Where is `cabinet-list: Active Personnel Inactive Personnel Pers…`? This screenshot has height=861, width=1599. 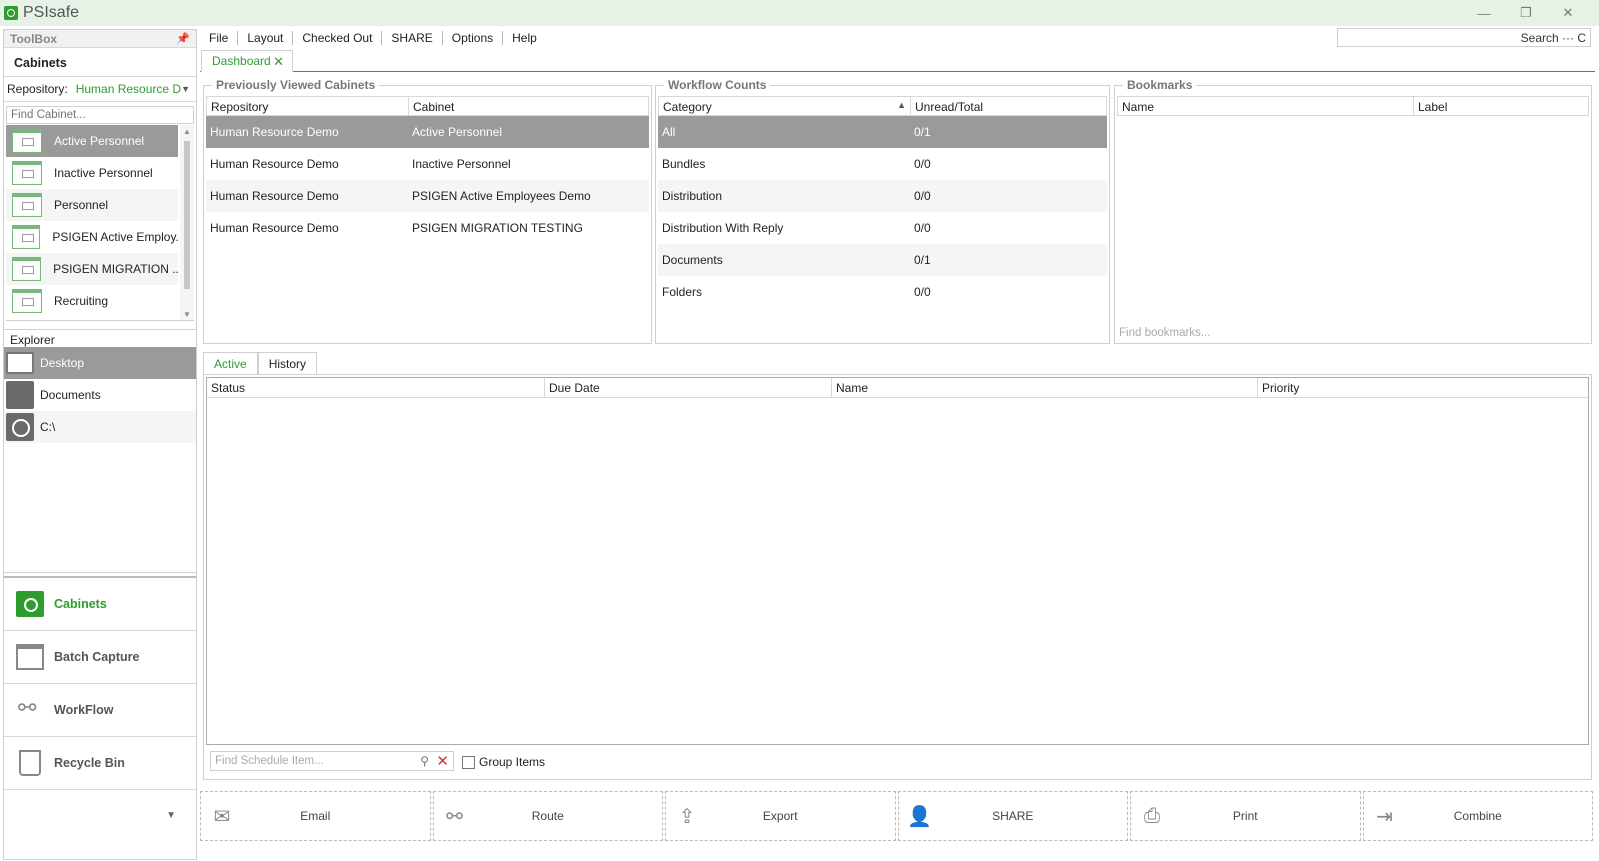
cabinet-list: Active Personnel Inactive Personnel Pers… is located at coordinates (100, 223).